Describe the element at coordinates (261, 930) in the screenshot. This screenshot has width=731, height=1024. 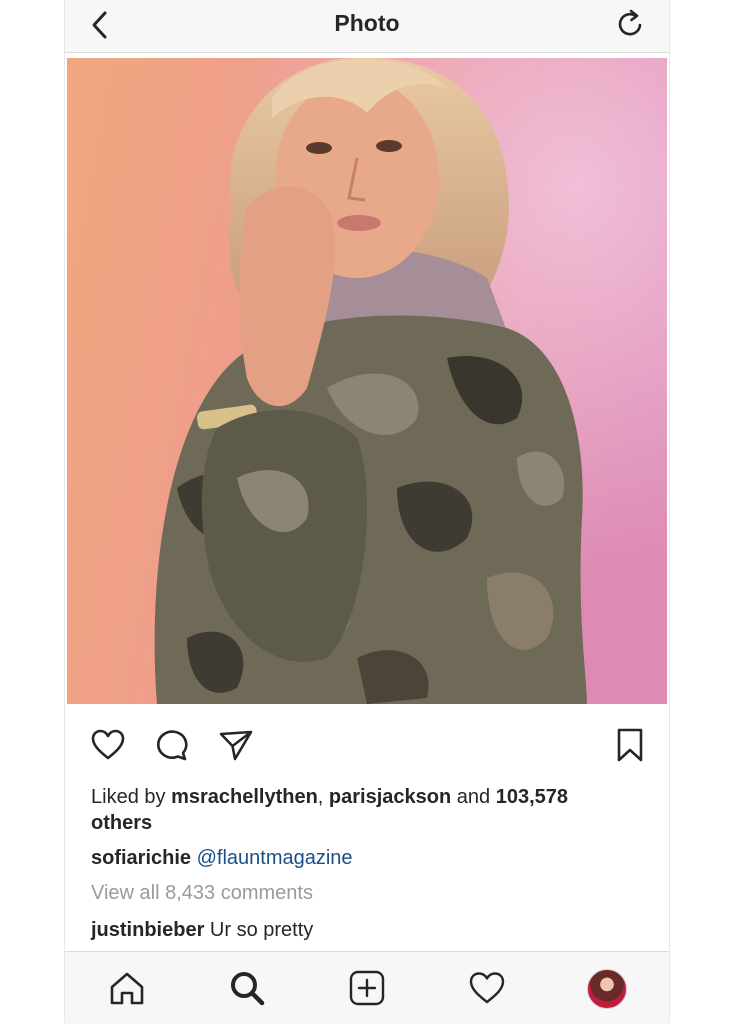
I see `comment-text: Ur so pretty` at that location.